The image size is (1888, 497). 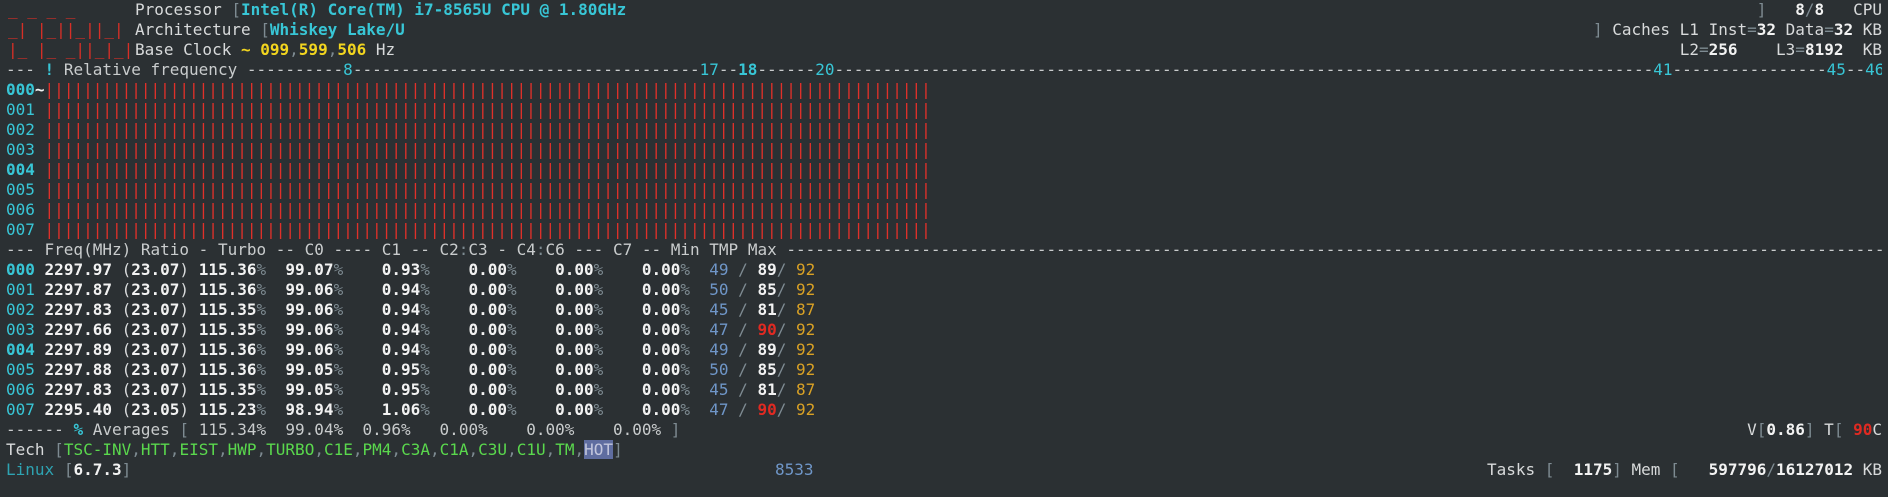 I want to click on l3-unit: KB, so click(x=1872, y=49).